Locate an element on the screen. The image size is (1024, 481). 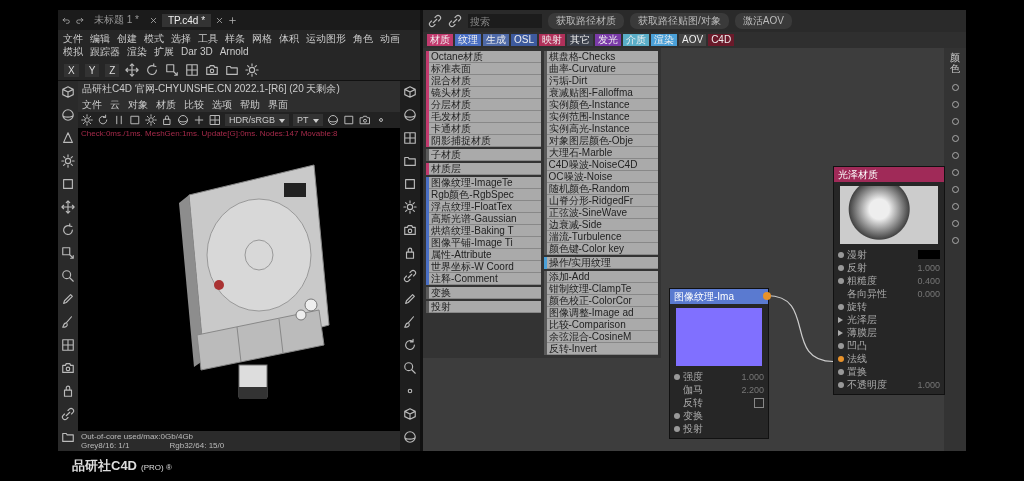
undo-icon is located at coordinates (66, 20).